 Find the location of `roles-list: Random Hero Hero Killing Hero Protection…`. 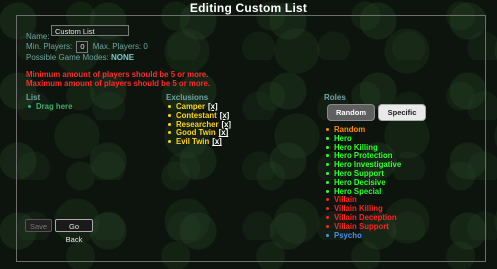

roles-list: Random Hero Hero Killing Hero Protection… is located at coordinates (362, 191).